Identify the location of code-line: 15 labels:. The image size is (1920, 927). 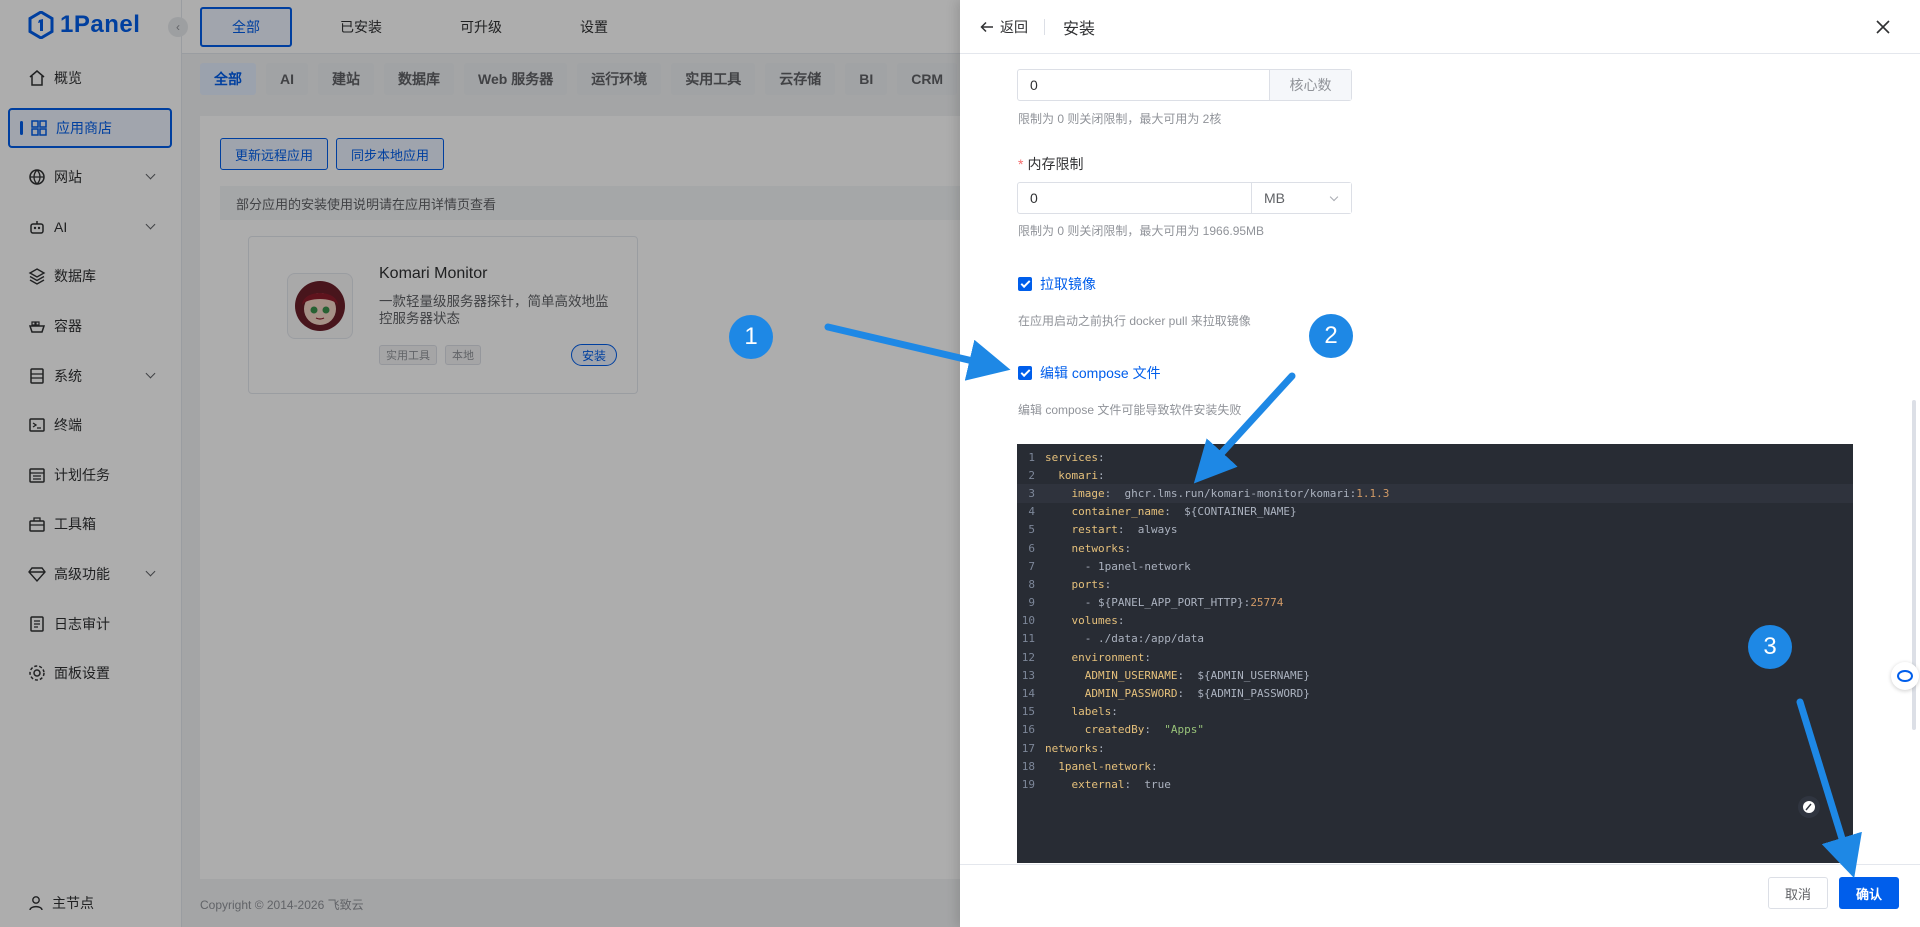
(1435, 712).